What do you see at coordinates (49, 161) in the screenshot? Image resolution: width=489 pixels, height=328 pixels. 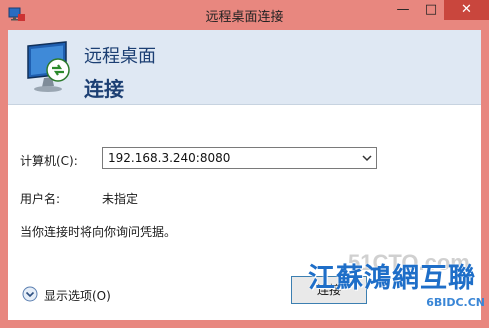 I see `computer-label: 计算机(C):` at bounding box center [49, 161].